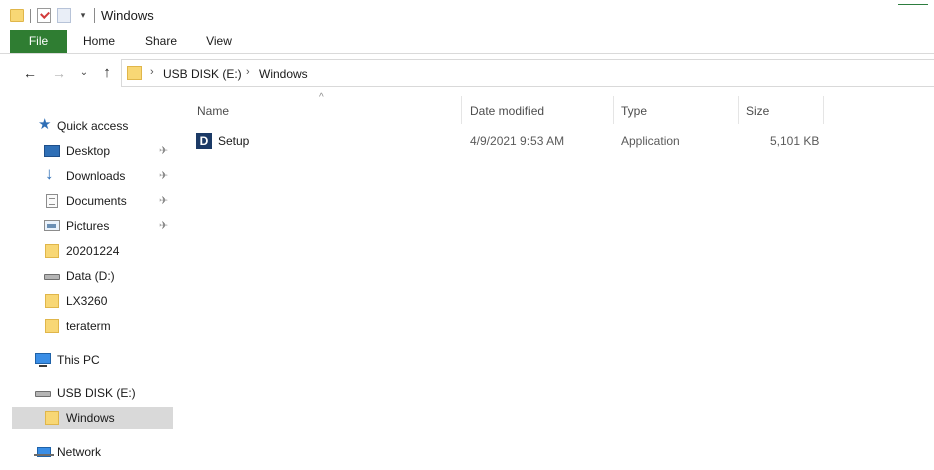 The width and height of the screenshot is (934, 470). Describe the element at coordinates (161, 41) in the screenshot. I see `tab-share: Share` at that location.